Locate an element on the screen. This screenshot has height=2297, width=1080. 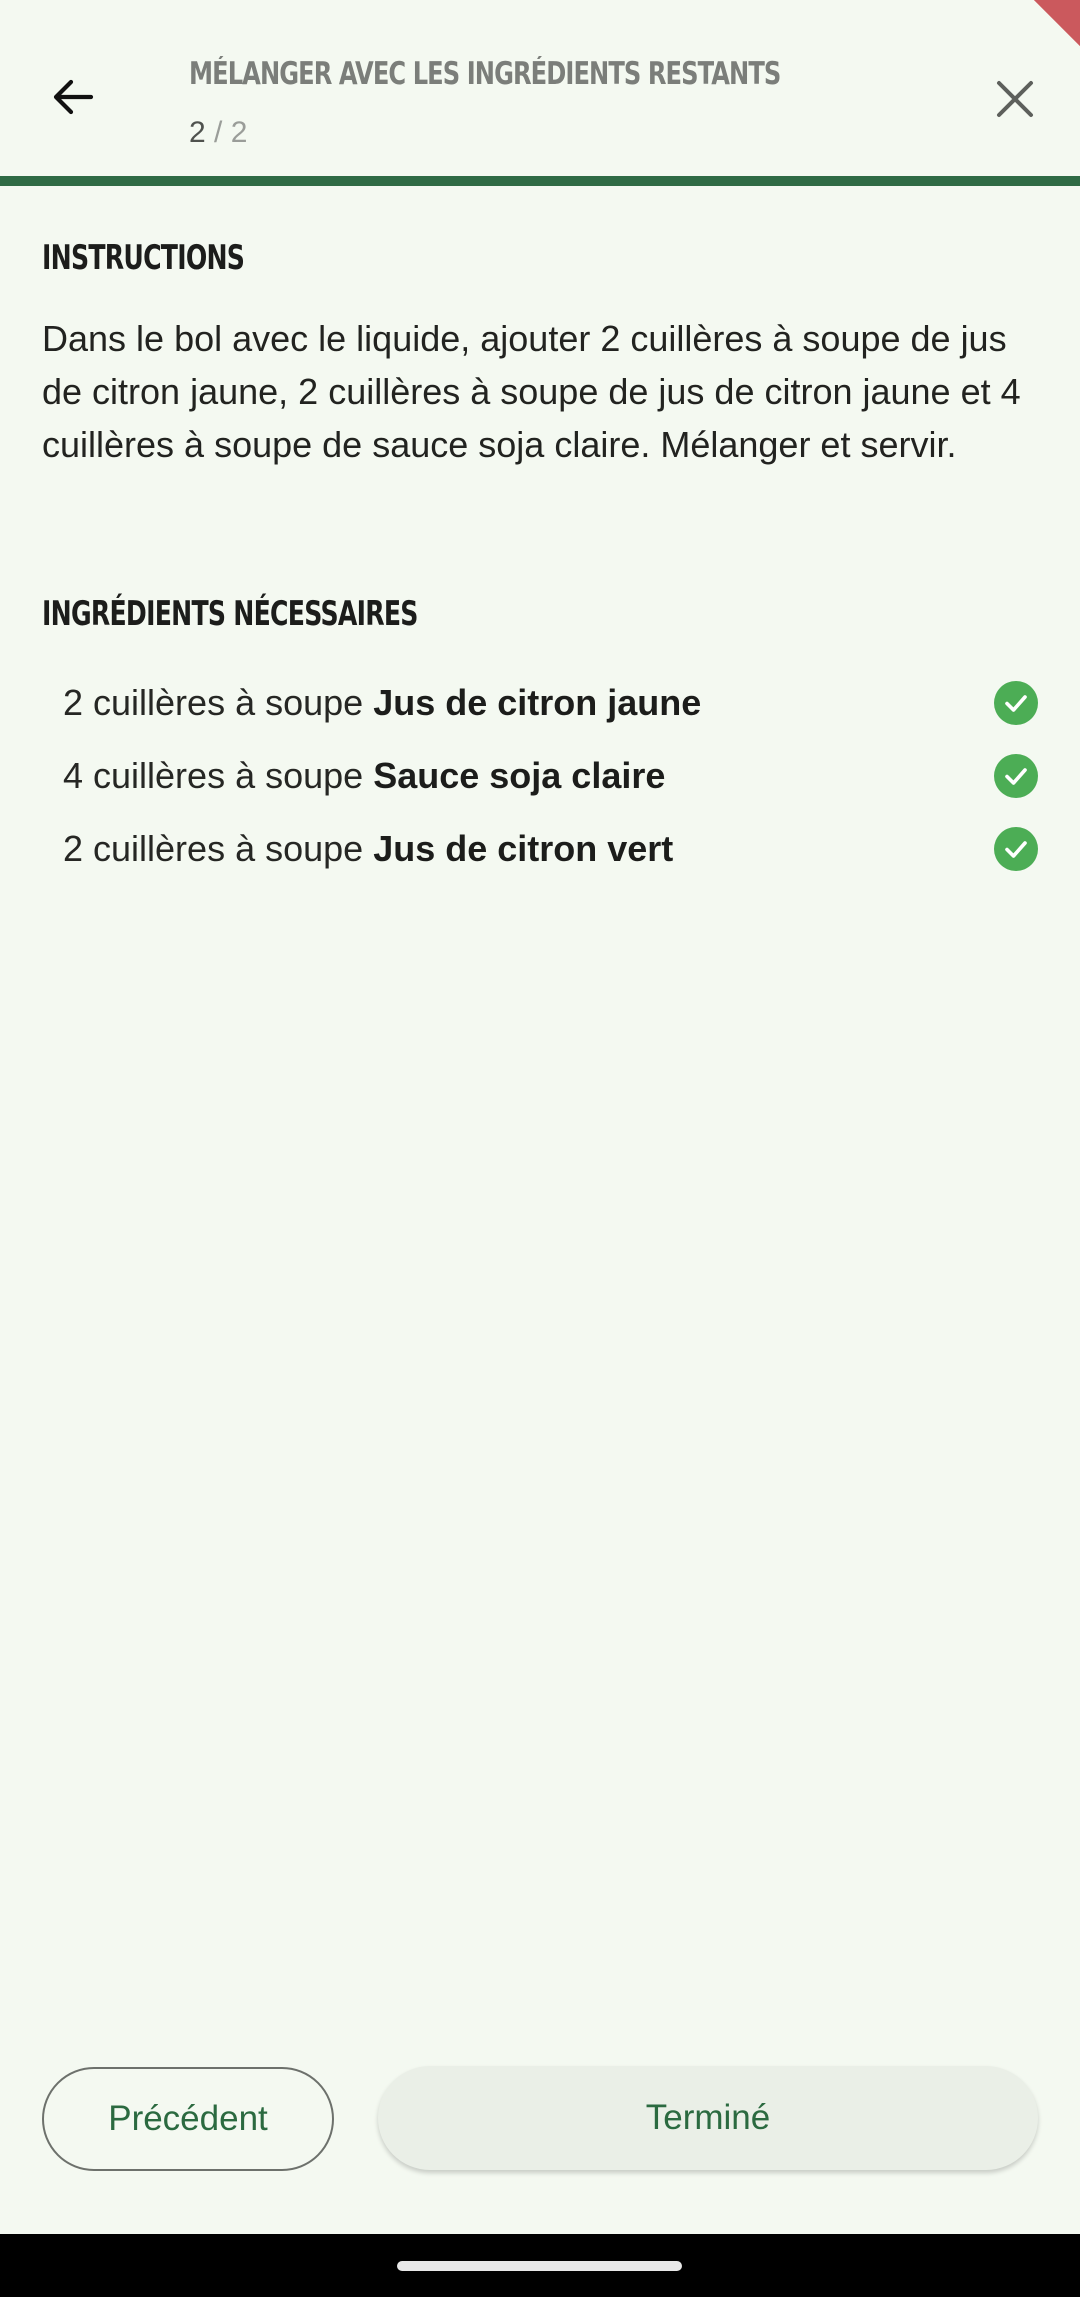
step-title: MÉLANGER AVEC LES INGRÉDIENTS RESTANTS is located at coordinates (485, 74).